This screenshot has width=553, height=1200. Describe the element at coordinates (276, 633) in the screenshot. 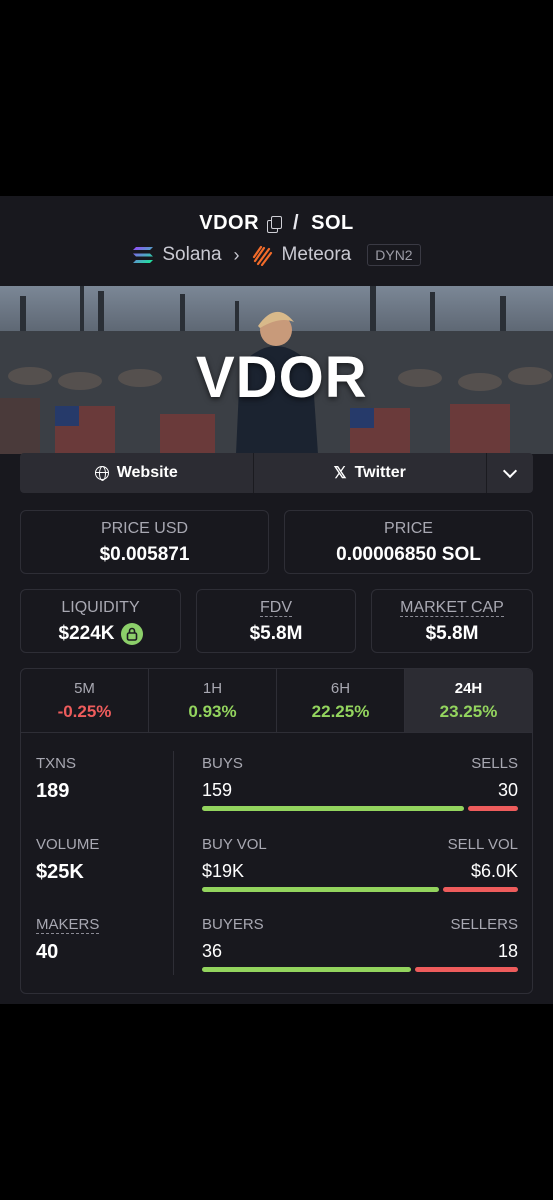

I see `fdv-value: $5.8M` at that location.